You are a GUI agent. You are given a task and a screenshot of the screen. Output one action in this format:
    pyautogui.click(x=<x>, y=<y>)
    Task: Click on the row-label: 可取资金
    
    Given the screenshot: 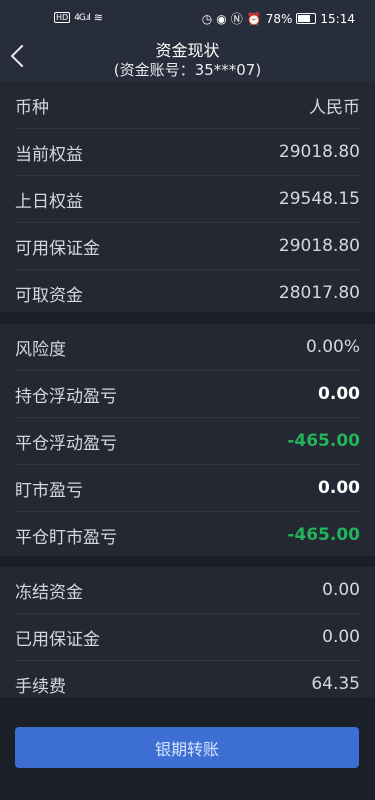 What is the action you would take?
    pyautogui.click(x=49, y=295)
    